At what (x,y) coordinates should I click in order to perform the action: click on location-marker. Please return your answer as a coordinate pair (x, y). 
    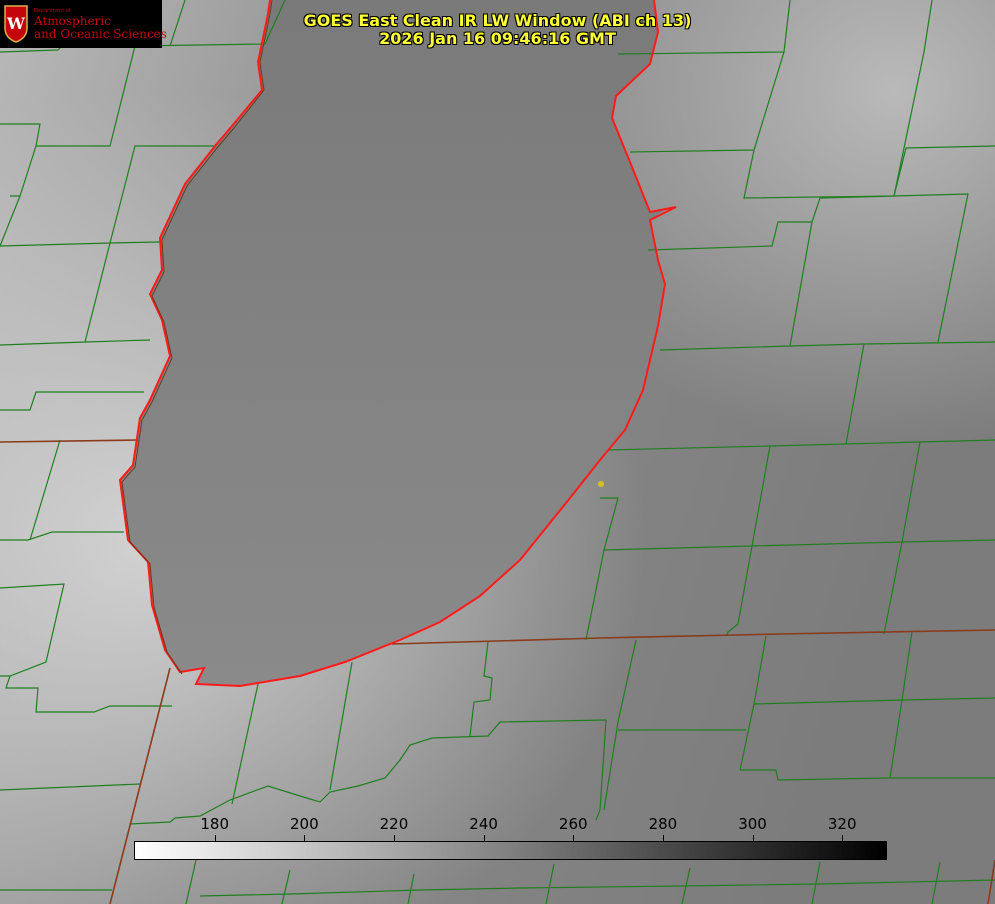
    Looking at the image, I should click on (601, 484).